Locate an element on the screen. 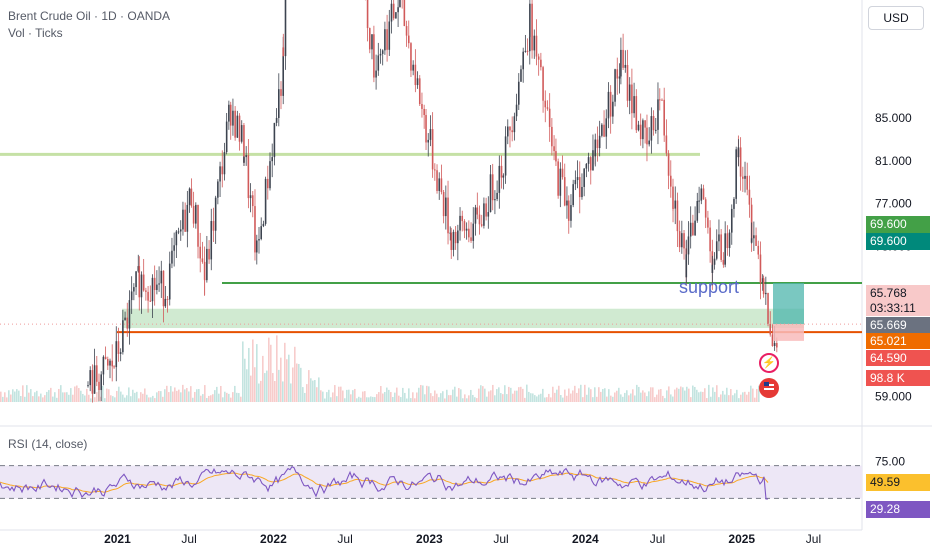 The image size is (932, 555). time-tick-label: 2022 is located at coordinates (273, 539).